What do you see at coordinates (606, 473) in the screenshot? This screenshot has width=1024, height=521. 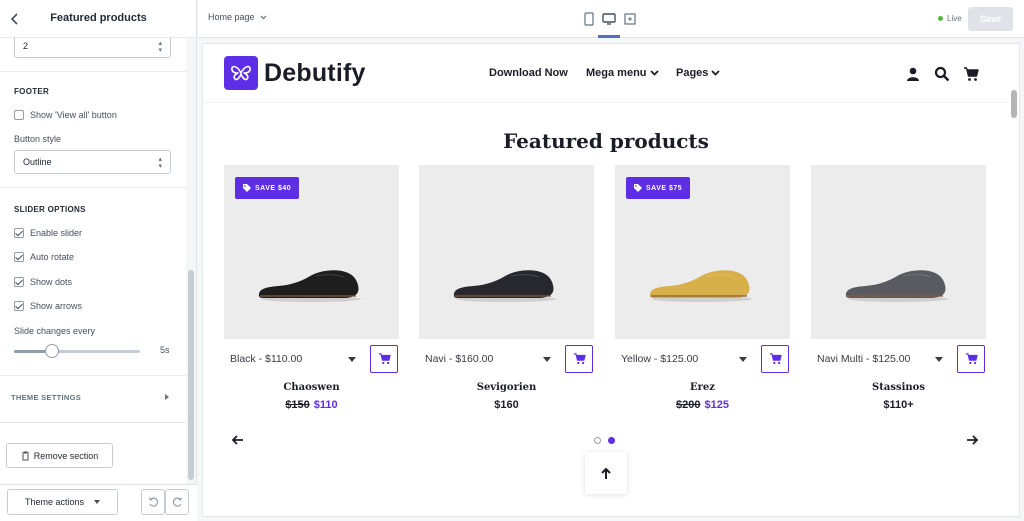 I see `back-to-top-button` at bounding box center [606, 473].